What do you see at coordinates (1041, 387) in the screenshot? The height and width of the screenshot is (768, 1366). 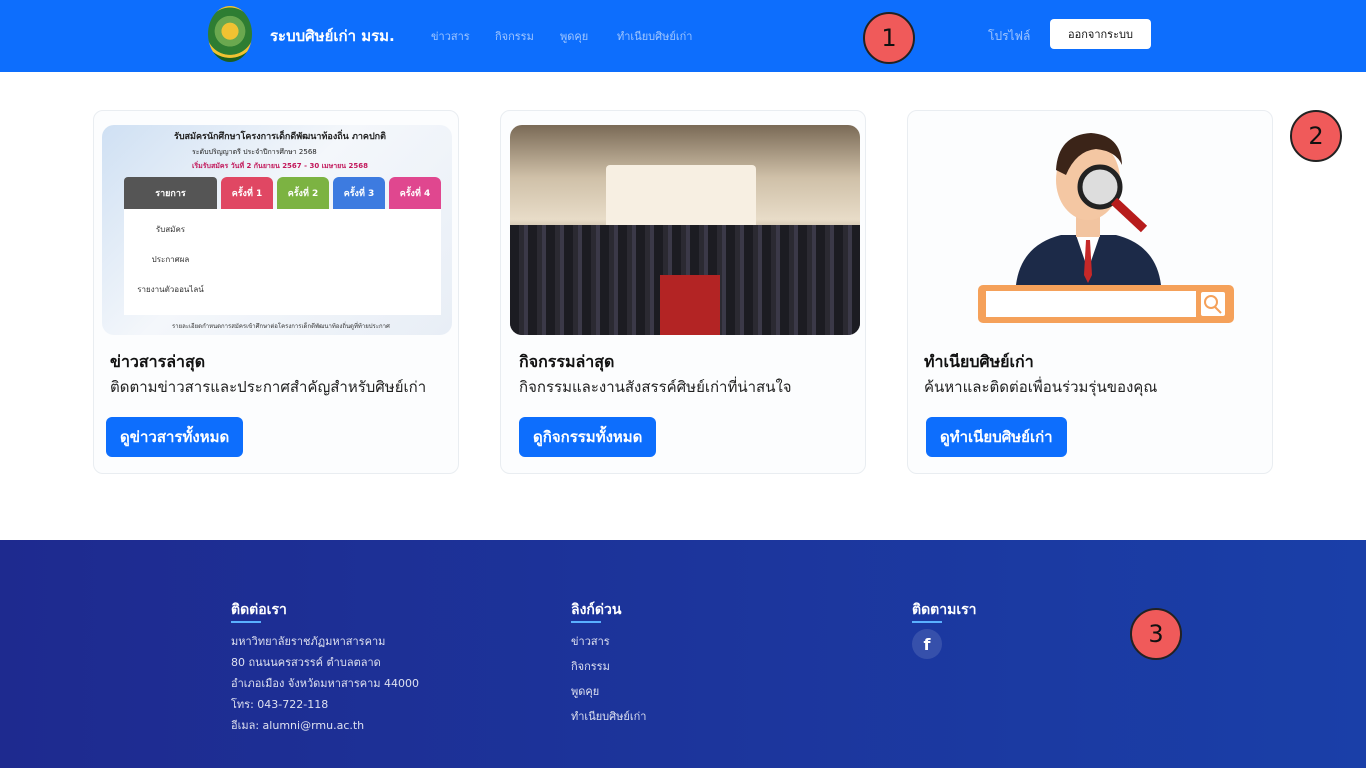 I see `directory-card-text: ค้นหาและติดต่อเพื่อนร่วมรุ่นของคุณ` at bounding box center [1041, 387].